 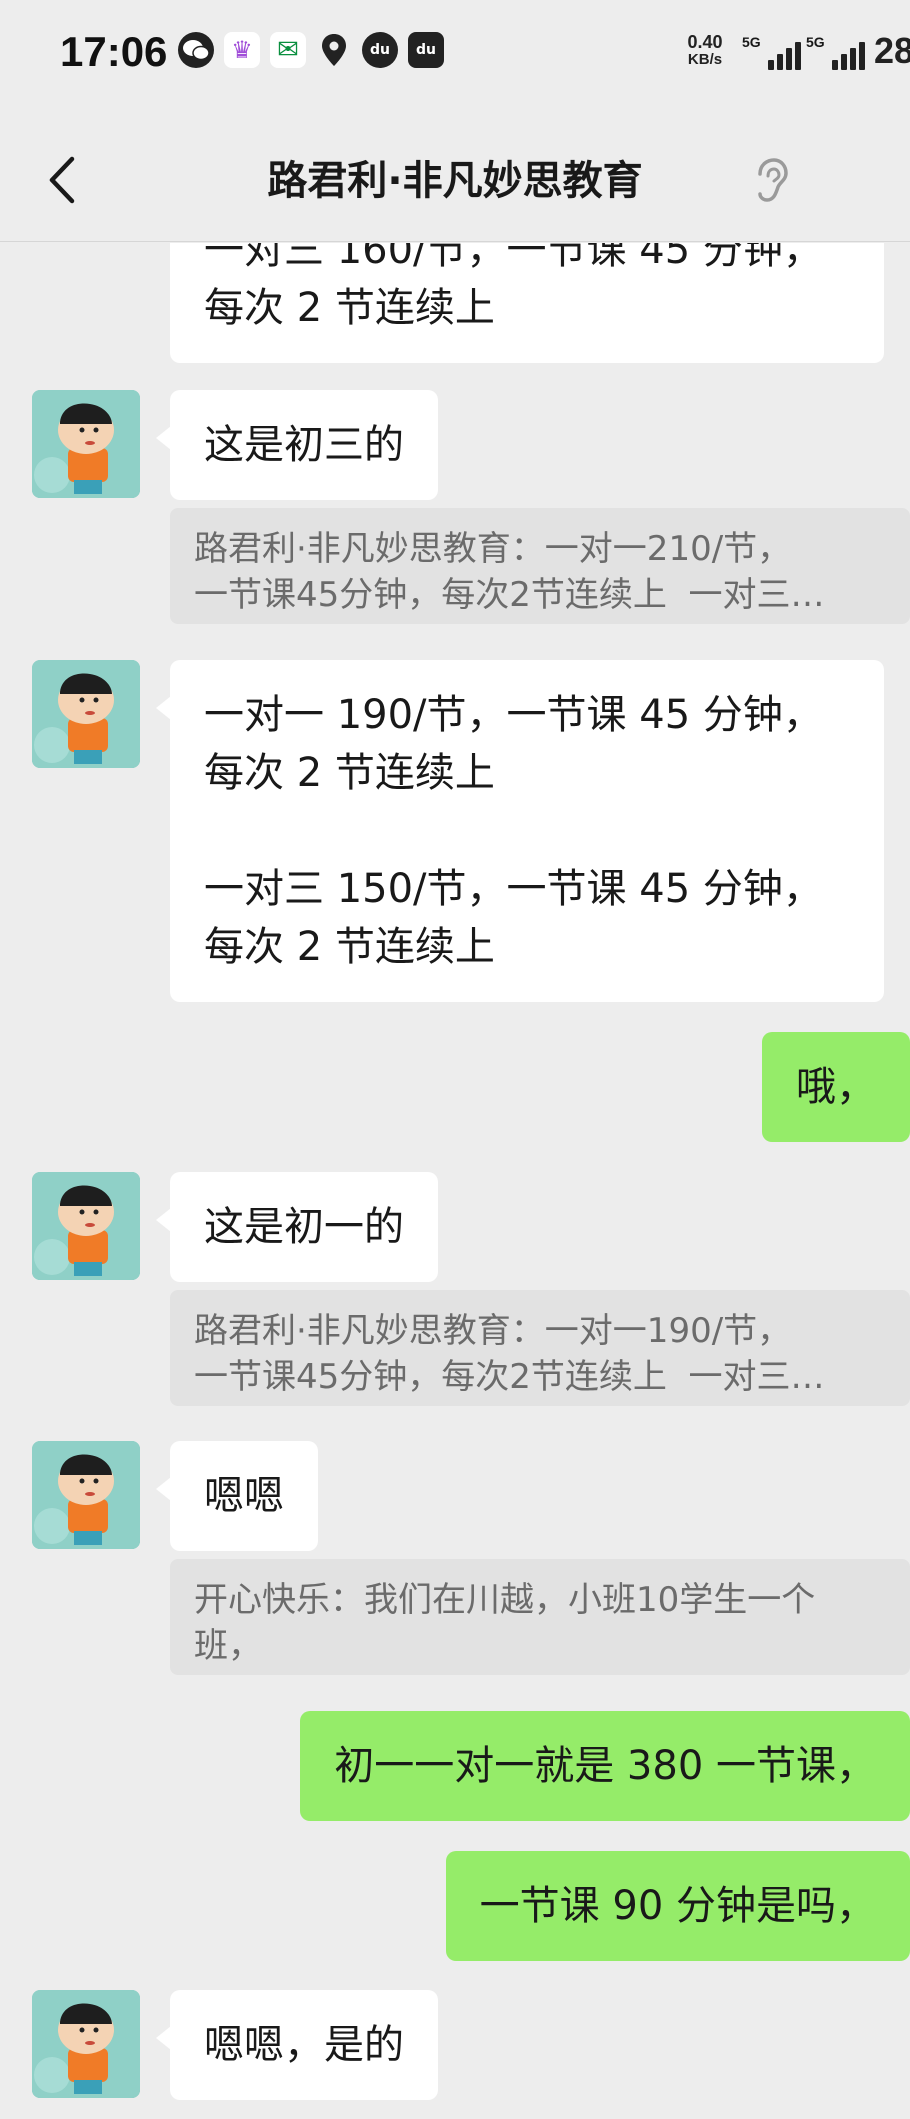 What do you see at coordinates (426, 50) in the screenshot?
I see `du-search-icon: du` at bounding box center [426, 50].